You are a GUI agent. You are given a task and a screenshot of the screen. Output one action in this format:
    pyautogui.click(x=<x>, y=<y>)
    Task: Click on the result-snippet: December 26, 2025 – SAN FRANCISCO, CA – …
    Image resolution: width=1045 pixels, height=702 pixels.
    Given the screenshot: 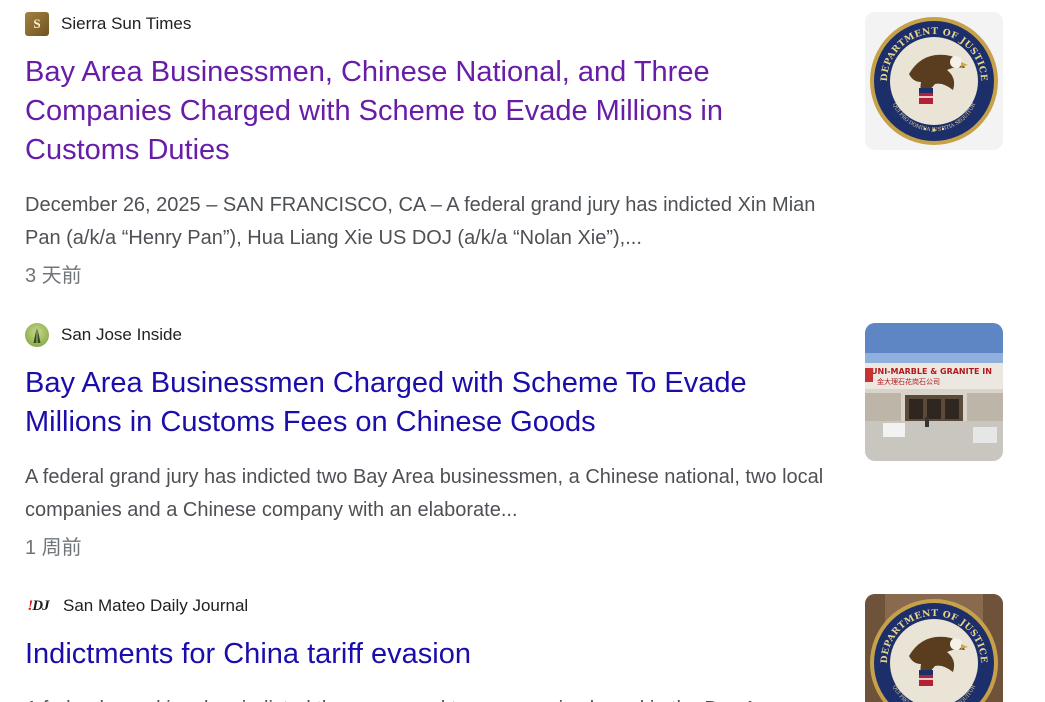 What is the action you would take?
    pyautogui.click(x=420, y=221)
    